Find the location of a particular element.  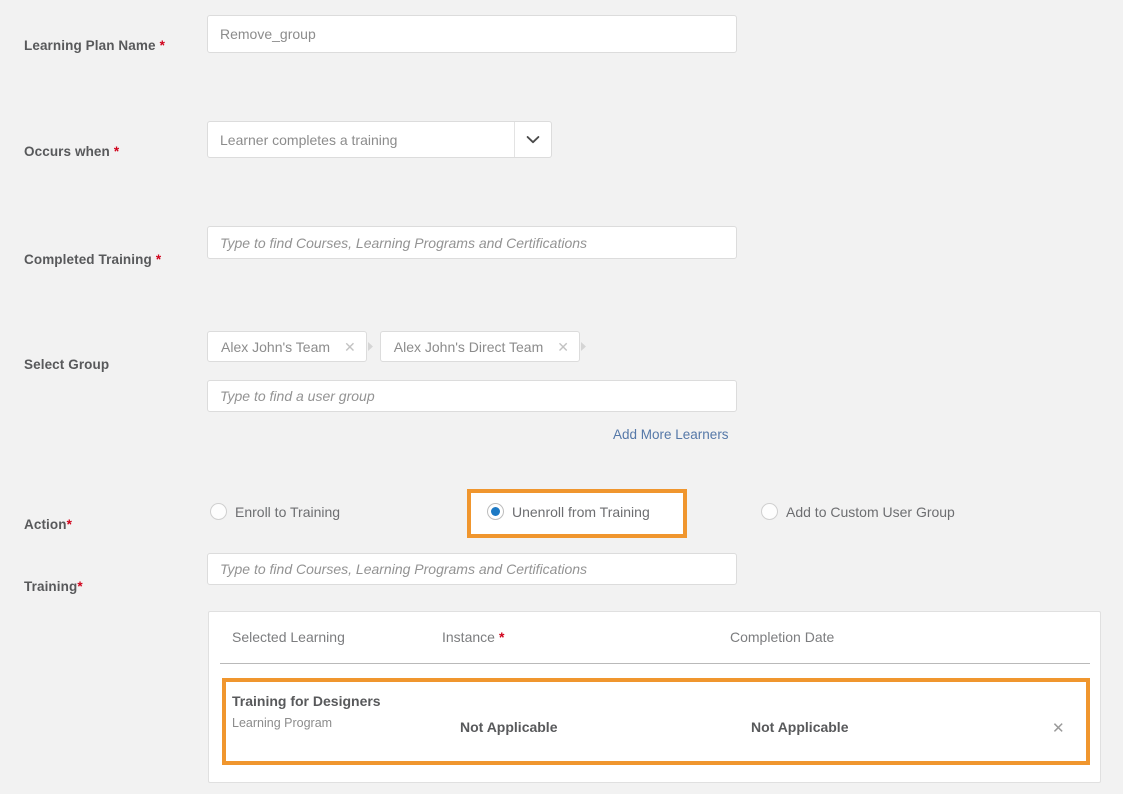

column-header-completion-date: Completion Date is located at coordinates (782, 637).